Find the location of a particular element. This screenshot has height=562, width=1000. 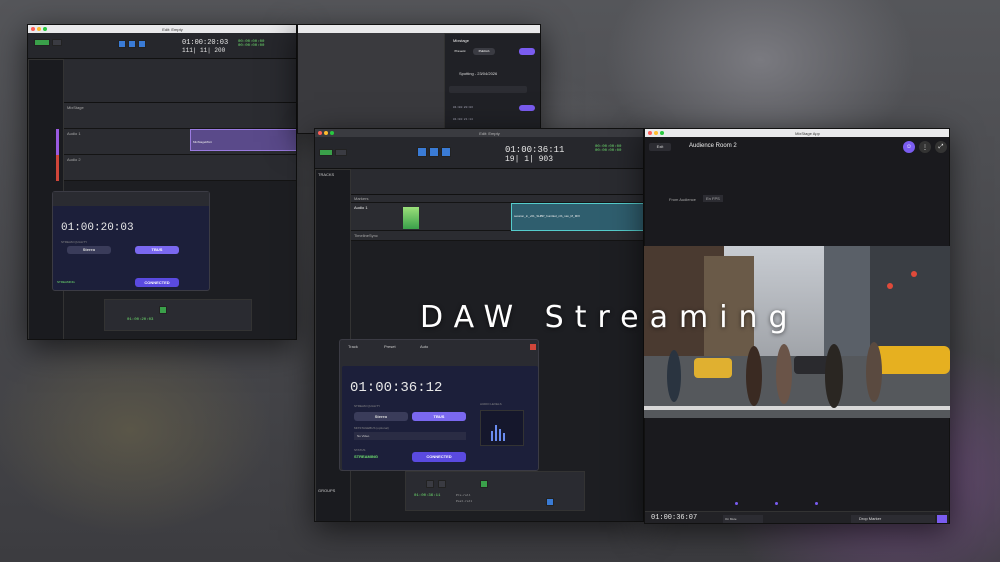

mute-dropdown: On Mute is located at coordinates (743, 519).